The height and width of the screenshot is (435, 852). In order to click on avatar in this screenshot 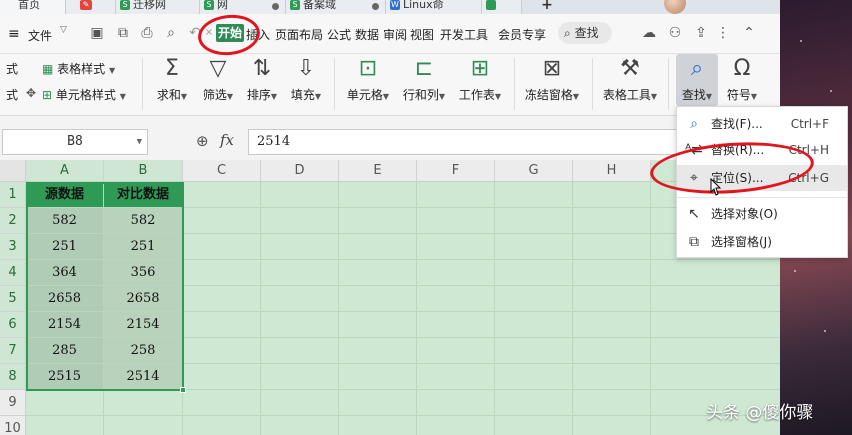, I will do `click(675, 7)`.